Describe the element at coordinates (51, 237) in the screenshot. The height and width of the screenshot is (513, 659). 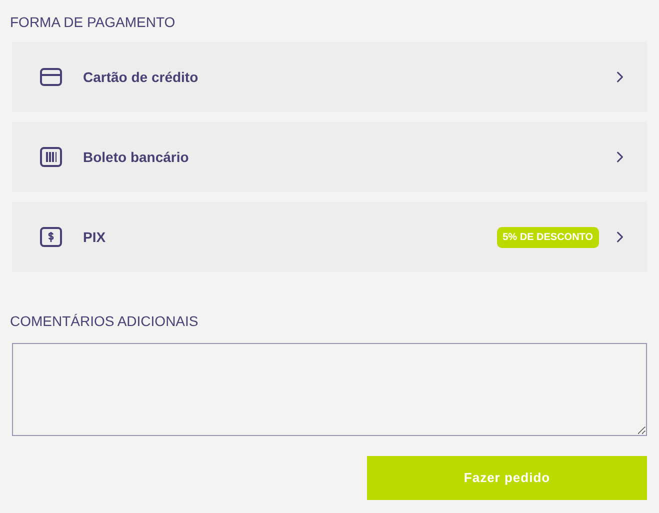
I see `dollar-icon` at that location.